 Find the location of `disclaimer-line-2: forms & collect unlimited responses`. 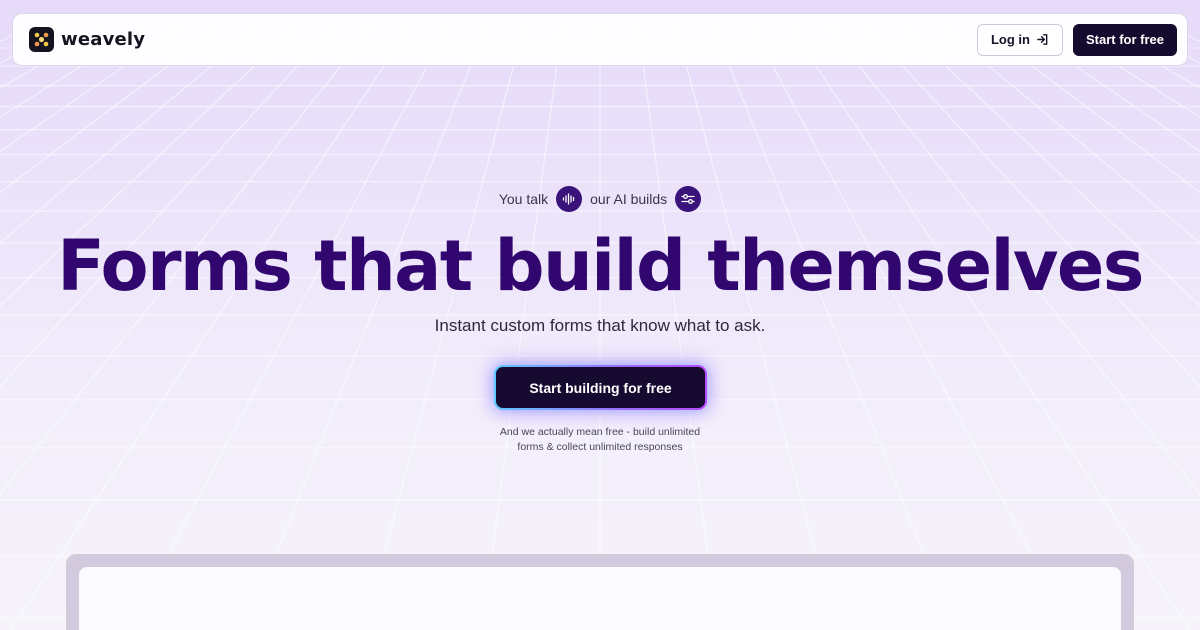

disclaimer-line-2: forms & collect unlimited responses is located at coordinates (600, 447).